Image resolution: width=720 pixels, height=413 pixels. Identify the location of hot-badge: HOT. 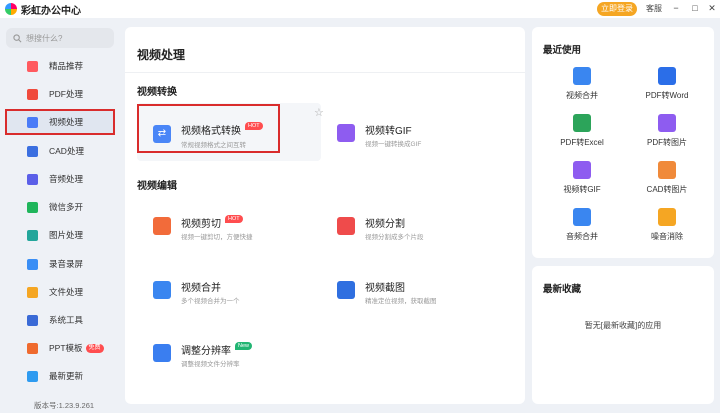
(254, 126).